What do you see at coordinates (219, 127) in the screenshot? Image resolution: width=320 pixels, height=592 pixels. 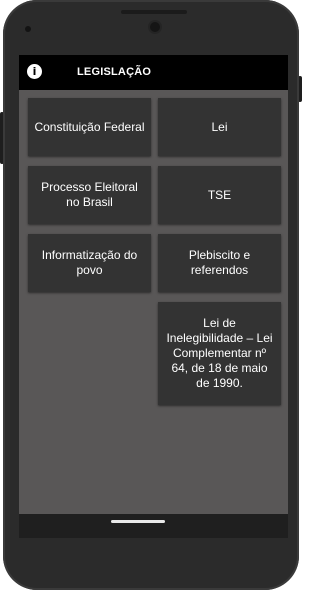 I see `tile-lei: Lei` at bounding box center [219, 127].